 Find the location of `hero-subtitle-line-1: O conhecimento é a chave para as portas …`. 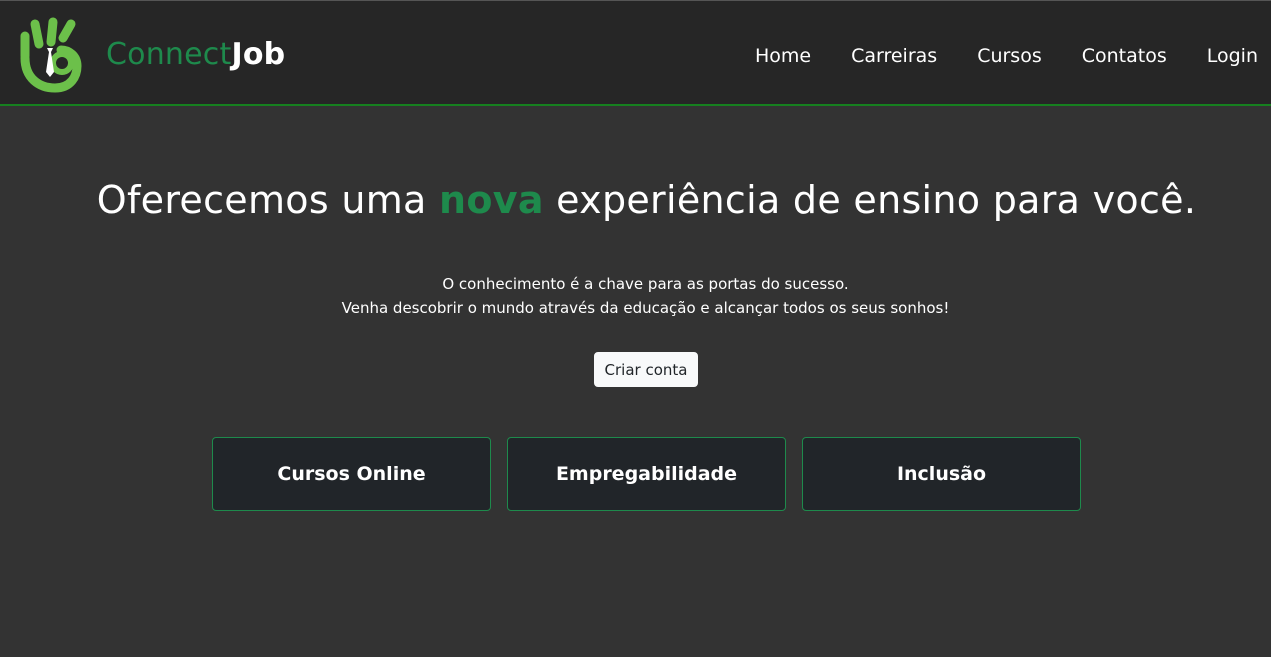

hero-subtitle-line-1: O conhecimento é a chave para as portas … is located at coordinates (645, 284).